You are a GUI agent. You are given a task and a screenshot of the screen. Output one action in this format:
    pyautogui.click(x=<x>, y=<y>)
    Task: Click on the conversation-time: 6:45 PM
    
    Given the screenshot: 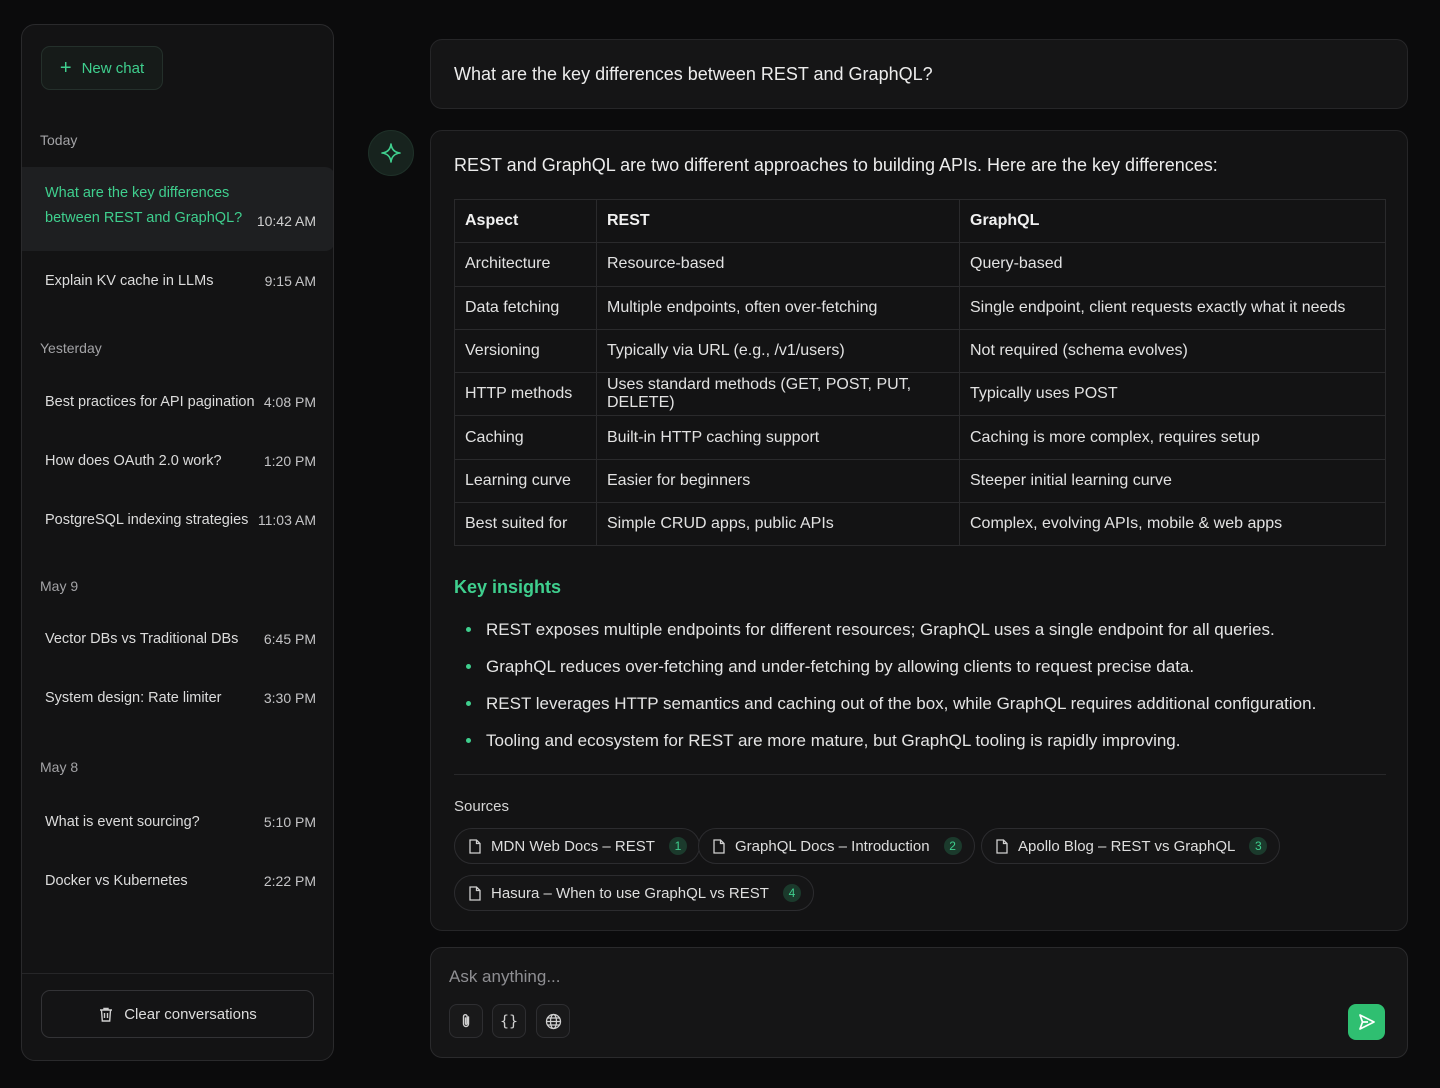 What is the action you would take?
    pyautogui.click(x=289, y=639)
    